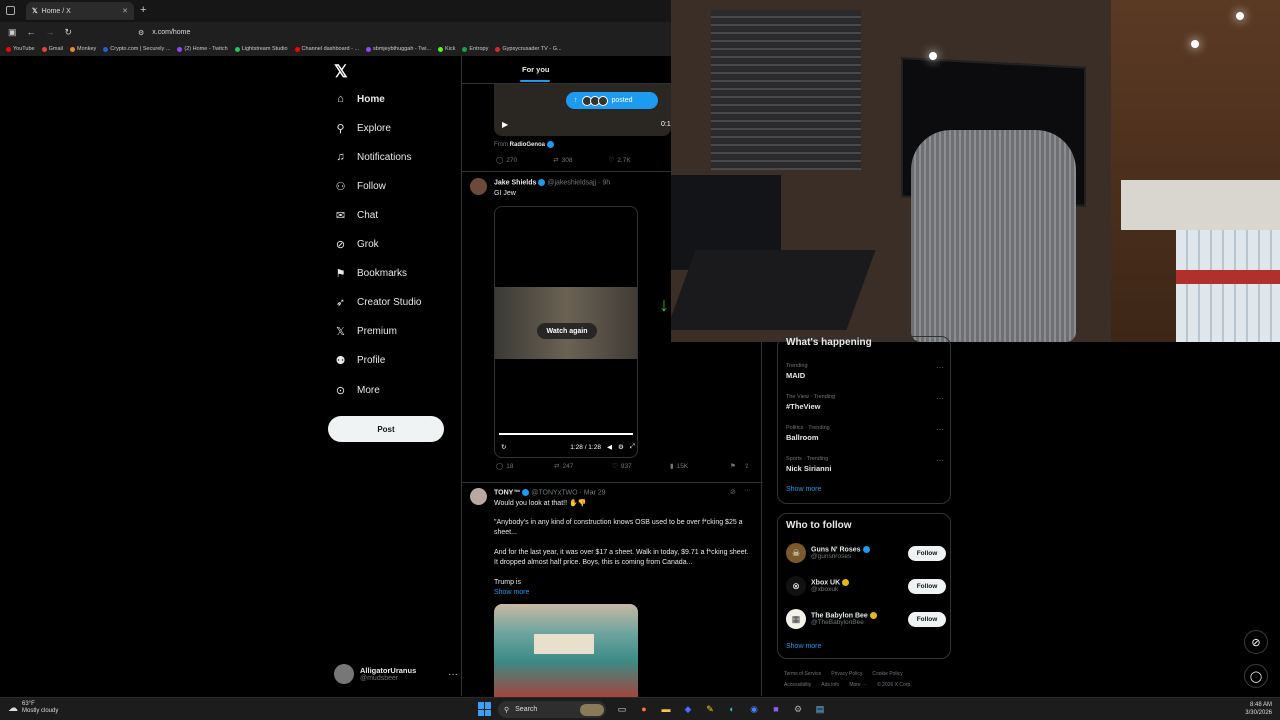 The image size is (1280, 720). What do you see at coordinates (666, 709) in the screenshot?
I see `file-explorer-icon: ▬` at bounding box center [666, 709].